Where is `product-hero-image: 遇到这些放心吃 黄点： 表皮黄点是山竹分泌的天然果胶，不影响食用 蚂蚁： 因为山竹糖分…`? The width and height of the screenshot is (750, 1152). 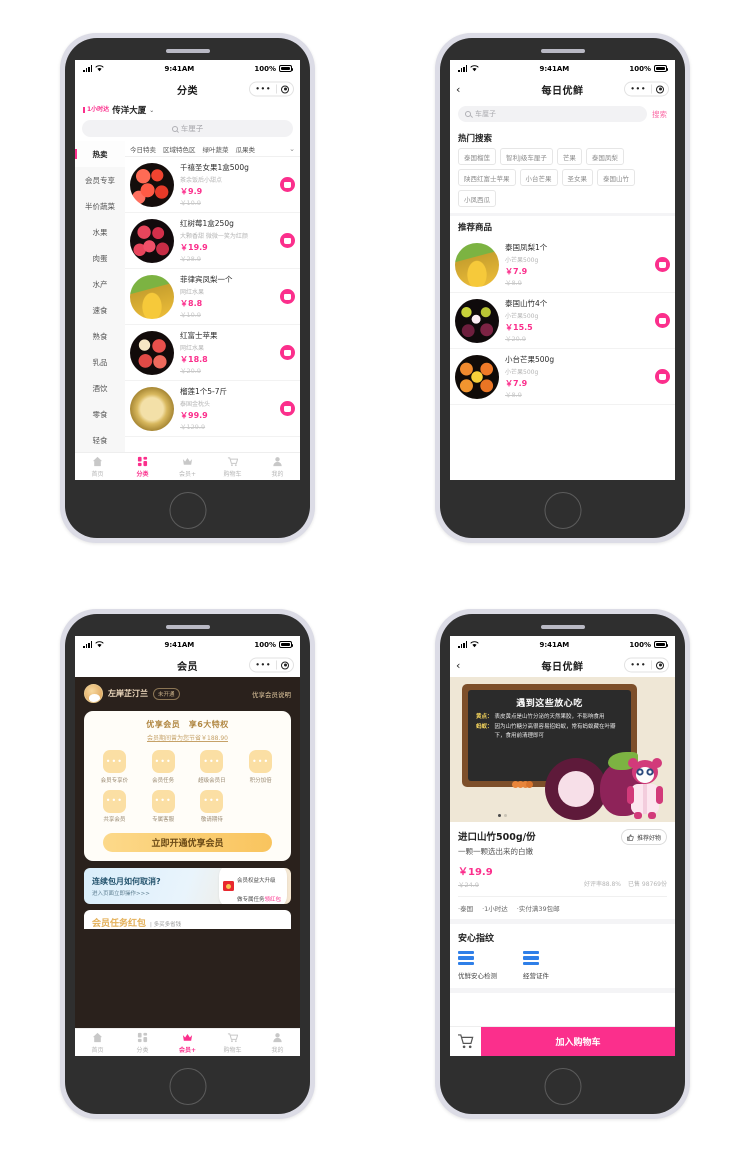 product-hero-image: 遇到这些放心吃 黄点： 表皮黄点是山竹分泌的天然果胶，不影响食用 蚂蚁： 因为山竹糖分… is located at coordinates (562, 749).